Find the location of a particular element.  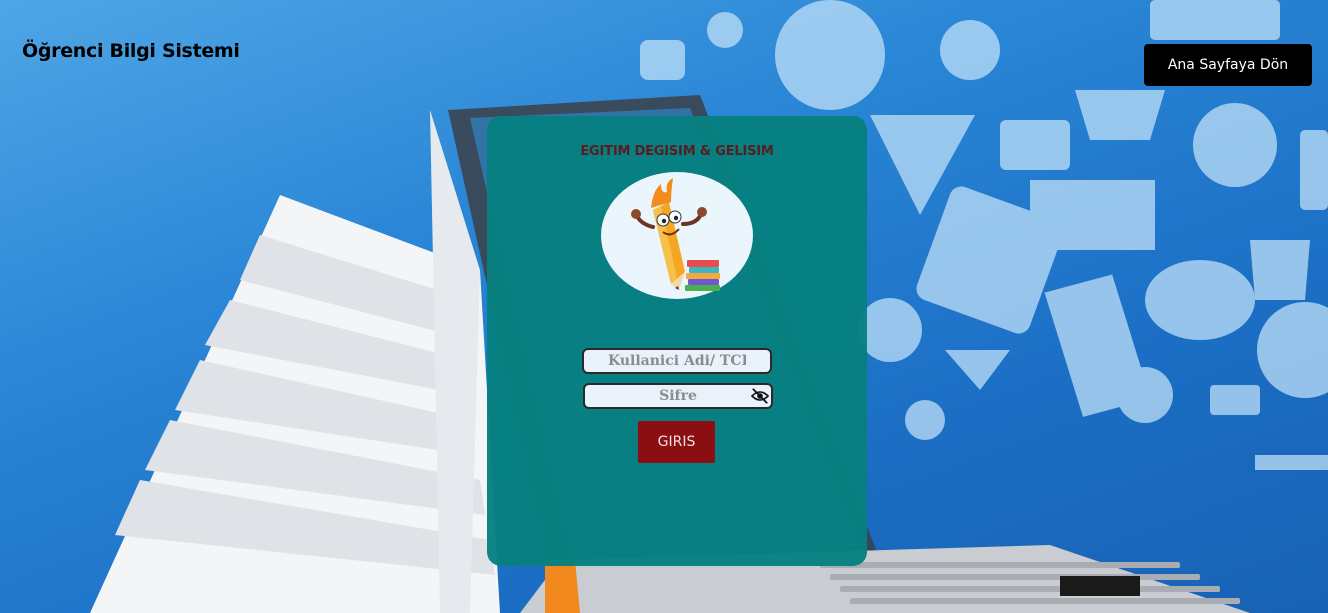

card-heading: EGITIM DEGISIM & GELISIM is located at coordinates (677, 151).